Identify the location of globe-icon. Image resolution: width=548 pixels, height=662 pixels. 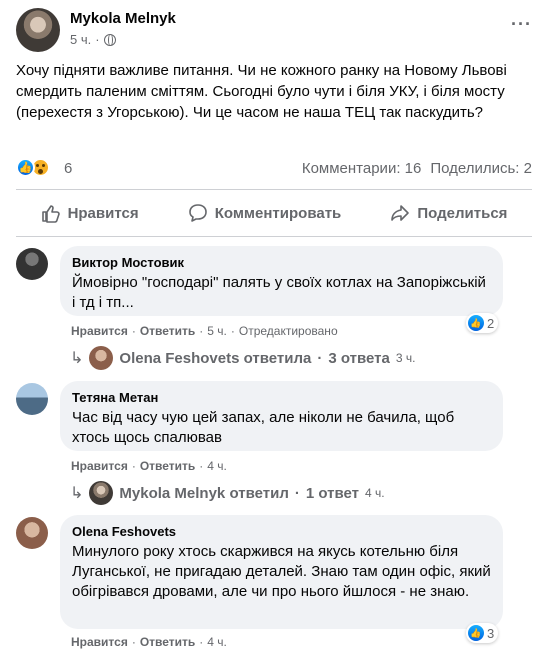
(109, 39).